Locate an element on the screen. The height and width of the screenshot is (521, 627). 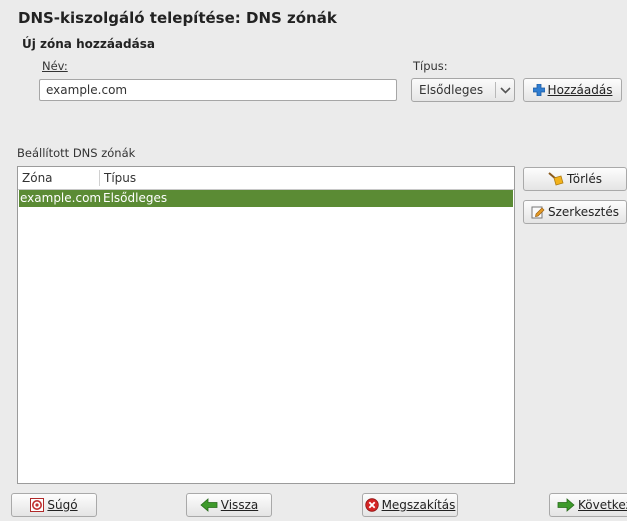
column-header-zone: Zóna is located at coordinates (37, 178).